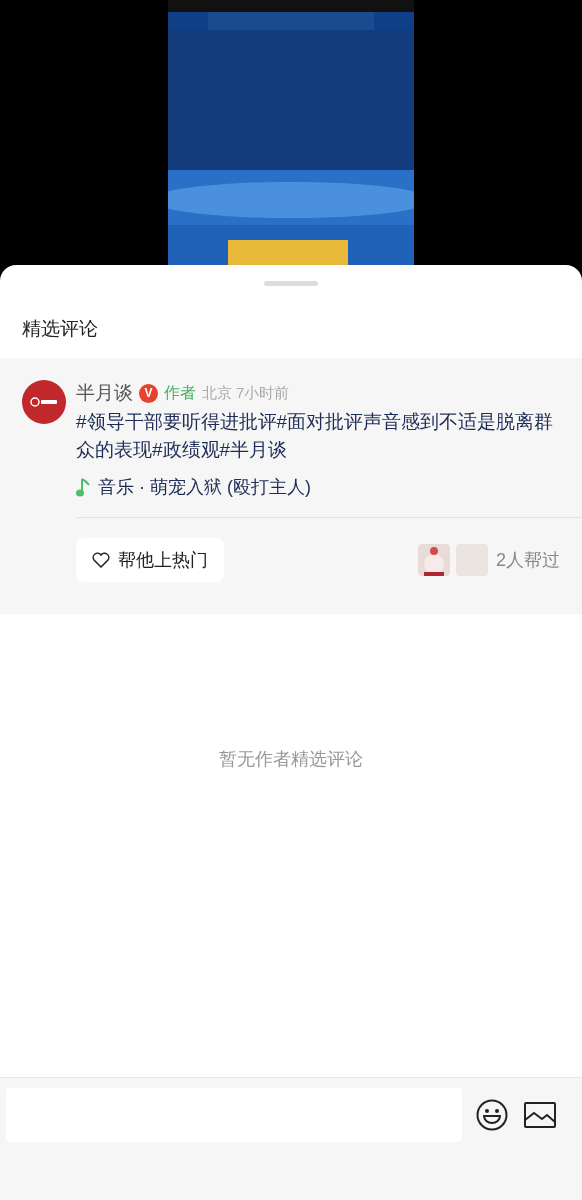 This screenshot has height=1200, width=582. What do you see at coordinates (101, 560) in the screenshot?
I see `heart-icon` at bounding box center [101, 560].